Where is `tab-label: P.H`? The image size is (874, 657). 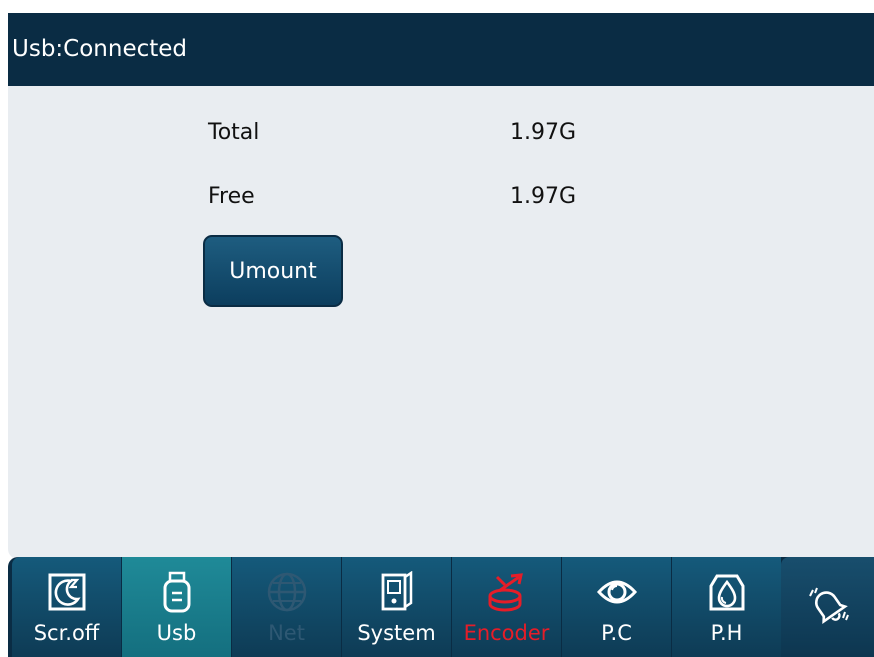 tab-label: P.H is located at coordinates (726, 633).